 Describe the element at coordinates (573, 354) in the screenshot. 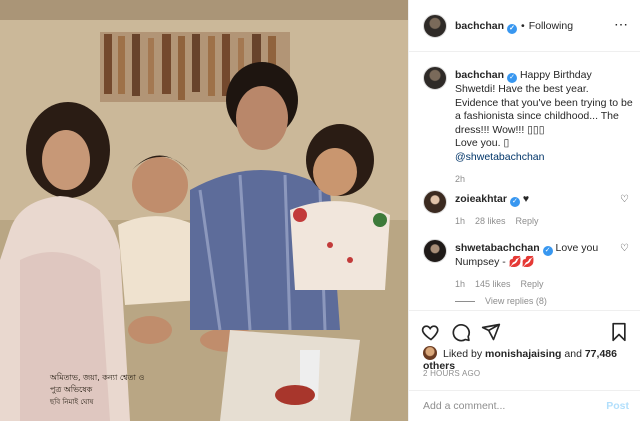

I see `likes-conjunction: and` at that location.